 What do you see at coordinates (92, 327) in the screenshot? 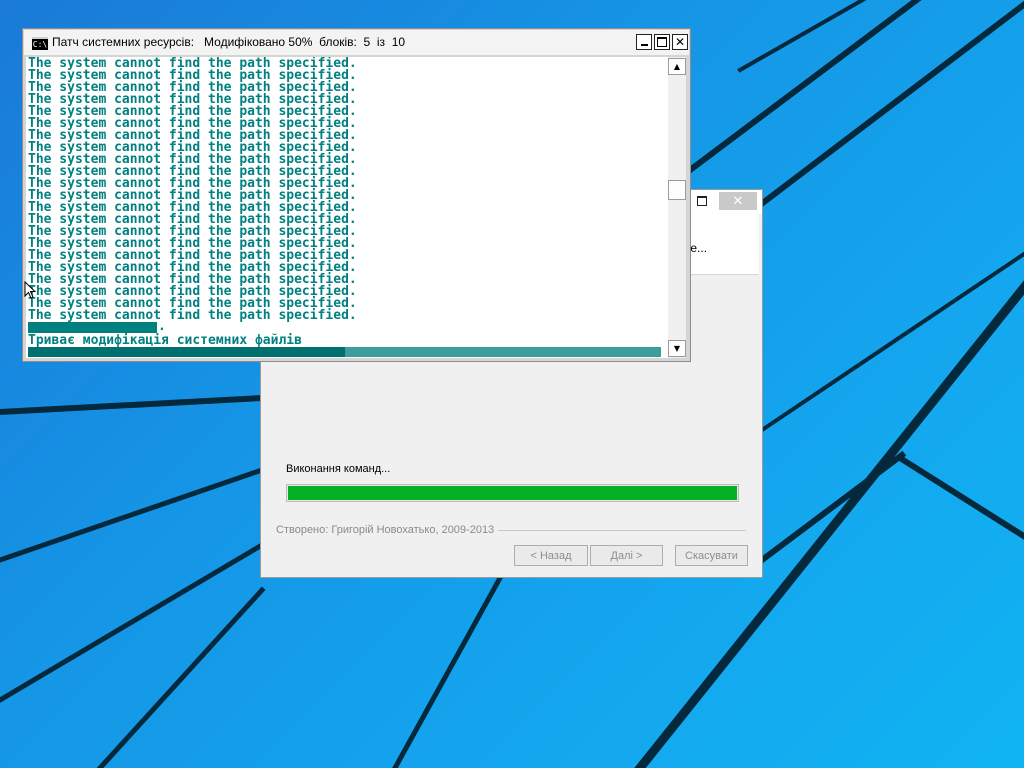
I see `console-selection-block` at bounding box center [92, 327].